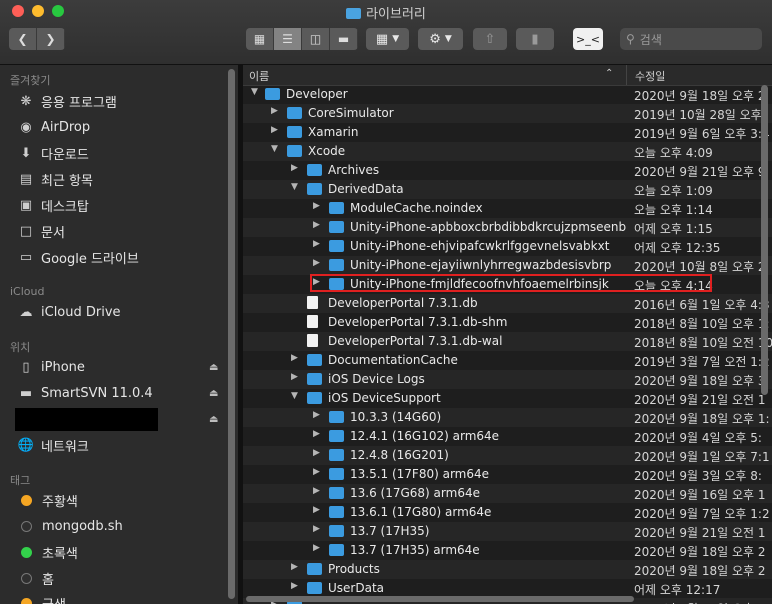 The image size is (772, 604). What do you see at coordinates (651, 39) in the screenshot?
I see `search-input: 검색` at bounding box center [651, 39].